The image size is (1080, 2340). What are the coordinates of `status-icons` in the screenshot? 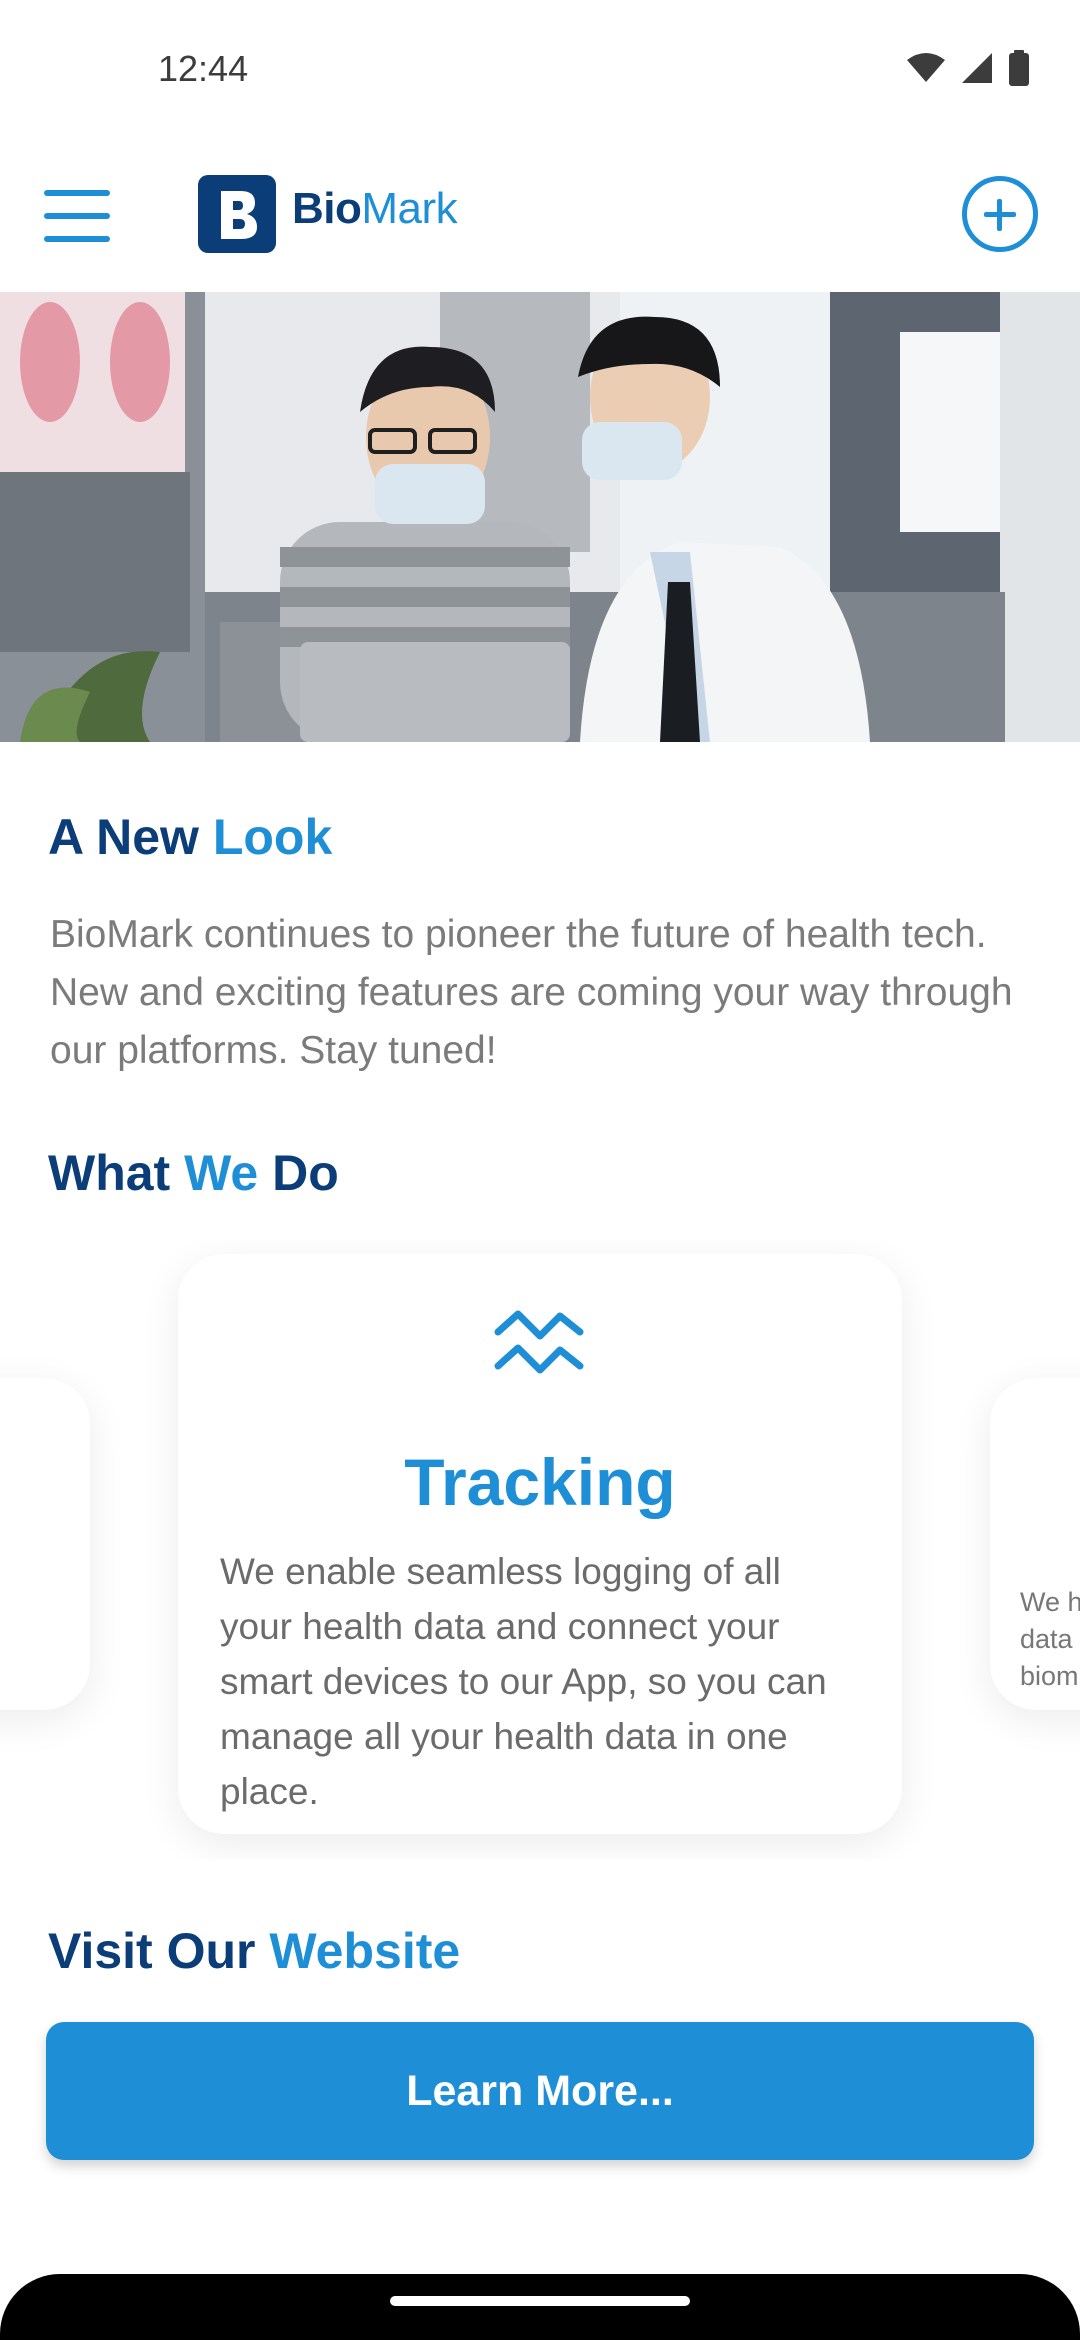 It's located at (968, 68).